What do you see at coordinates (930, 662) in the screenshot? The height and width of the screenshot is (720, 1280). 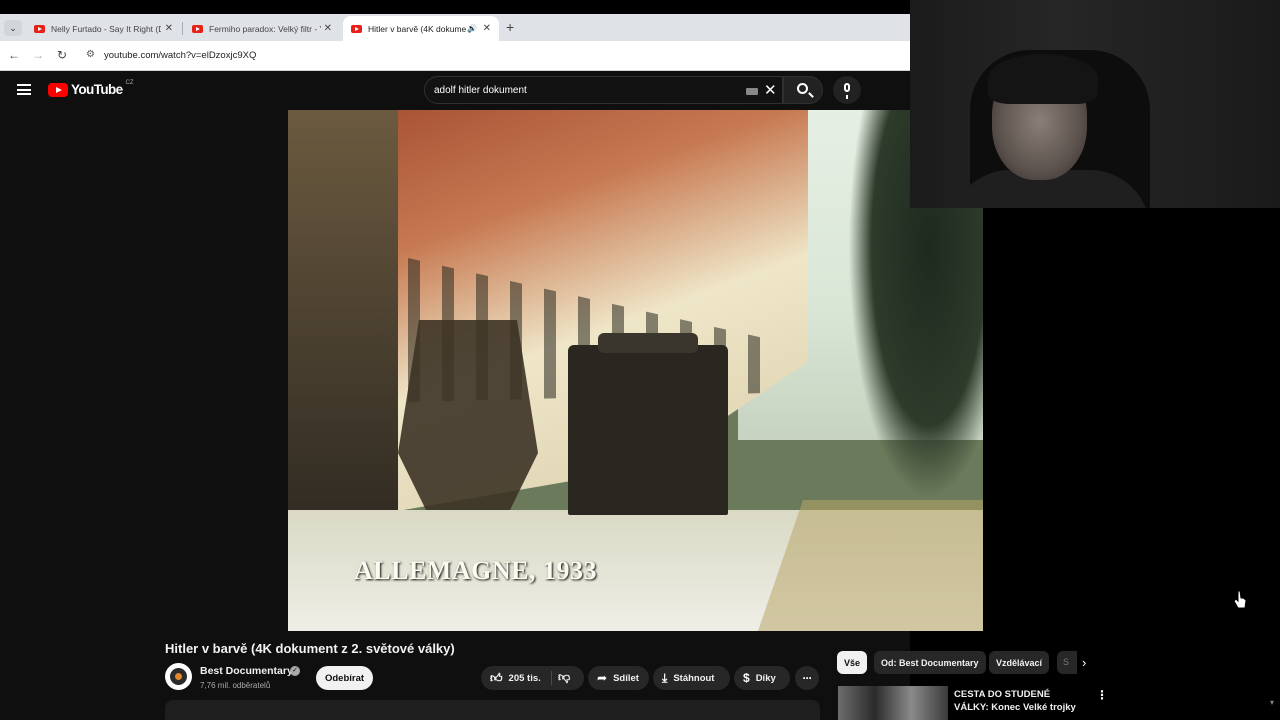 I see `chip-from-channel: Od: Best Documentary` at bounding box center [930, 662].